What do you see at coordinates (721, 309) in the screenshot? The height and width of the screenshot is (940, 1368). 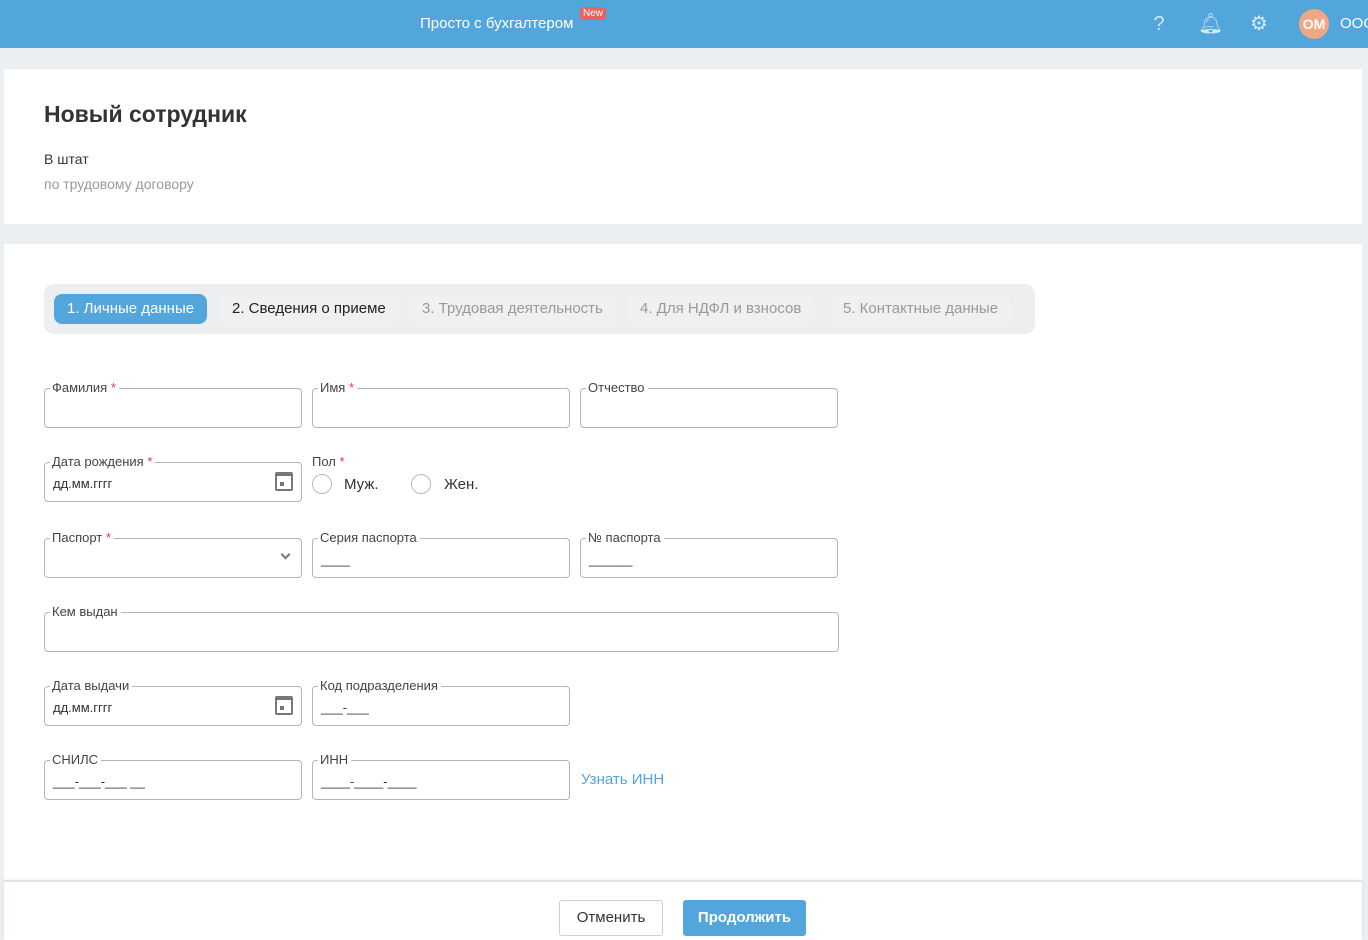 I see `tab-ndfl: 4. Для НДФЛ и взносов` at bounding box center [721, 309].